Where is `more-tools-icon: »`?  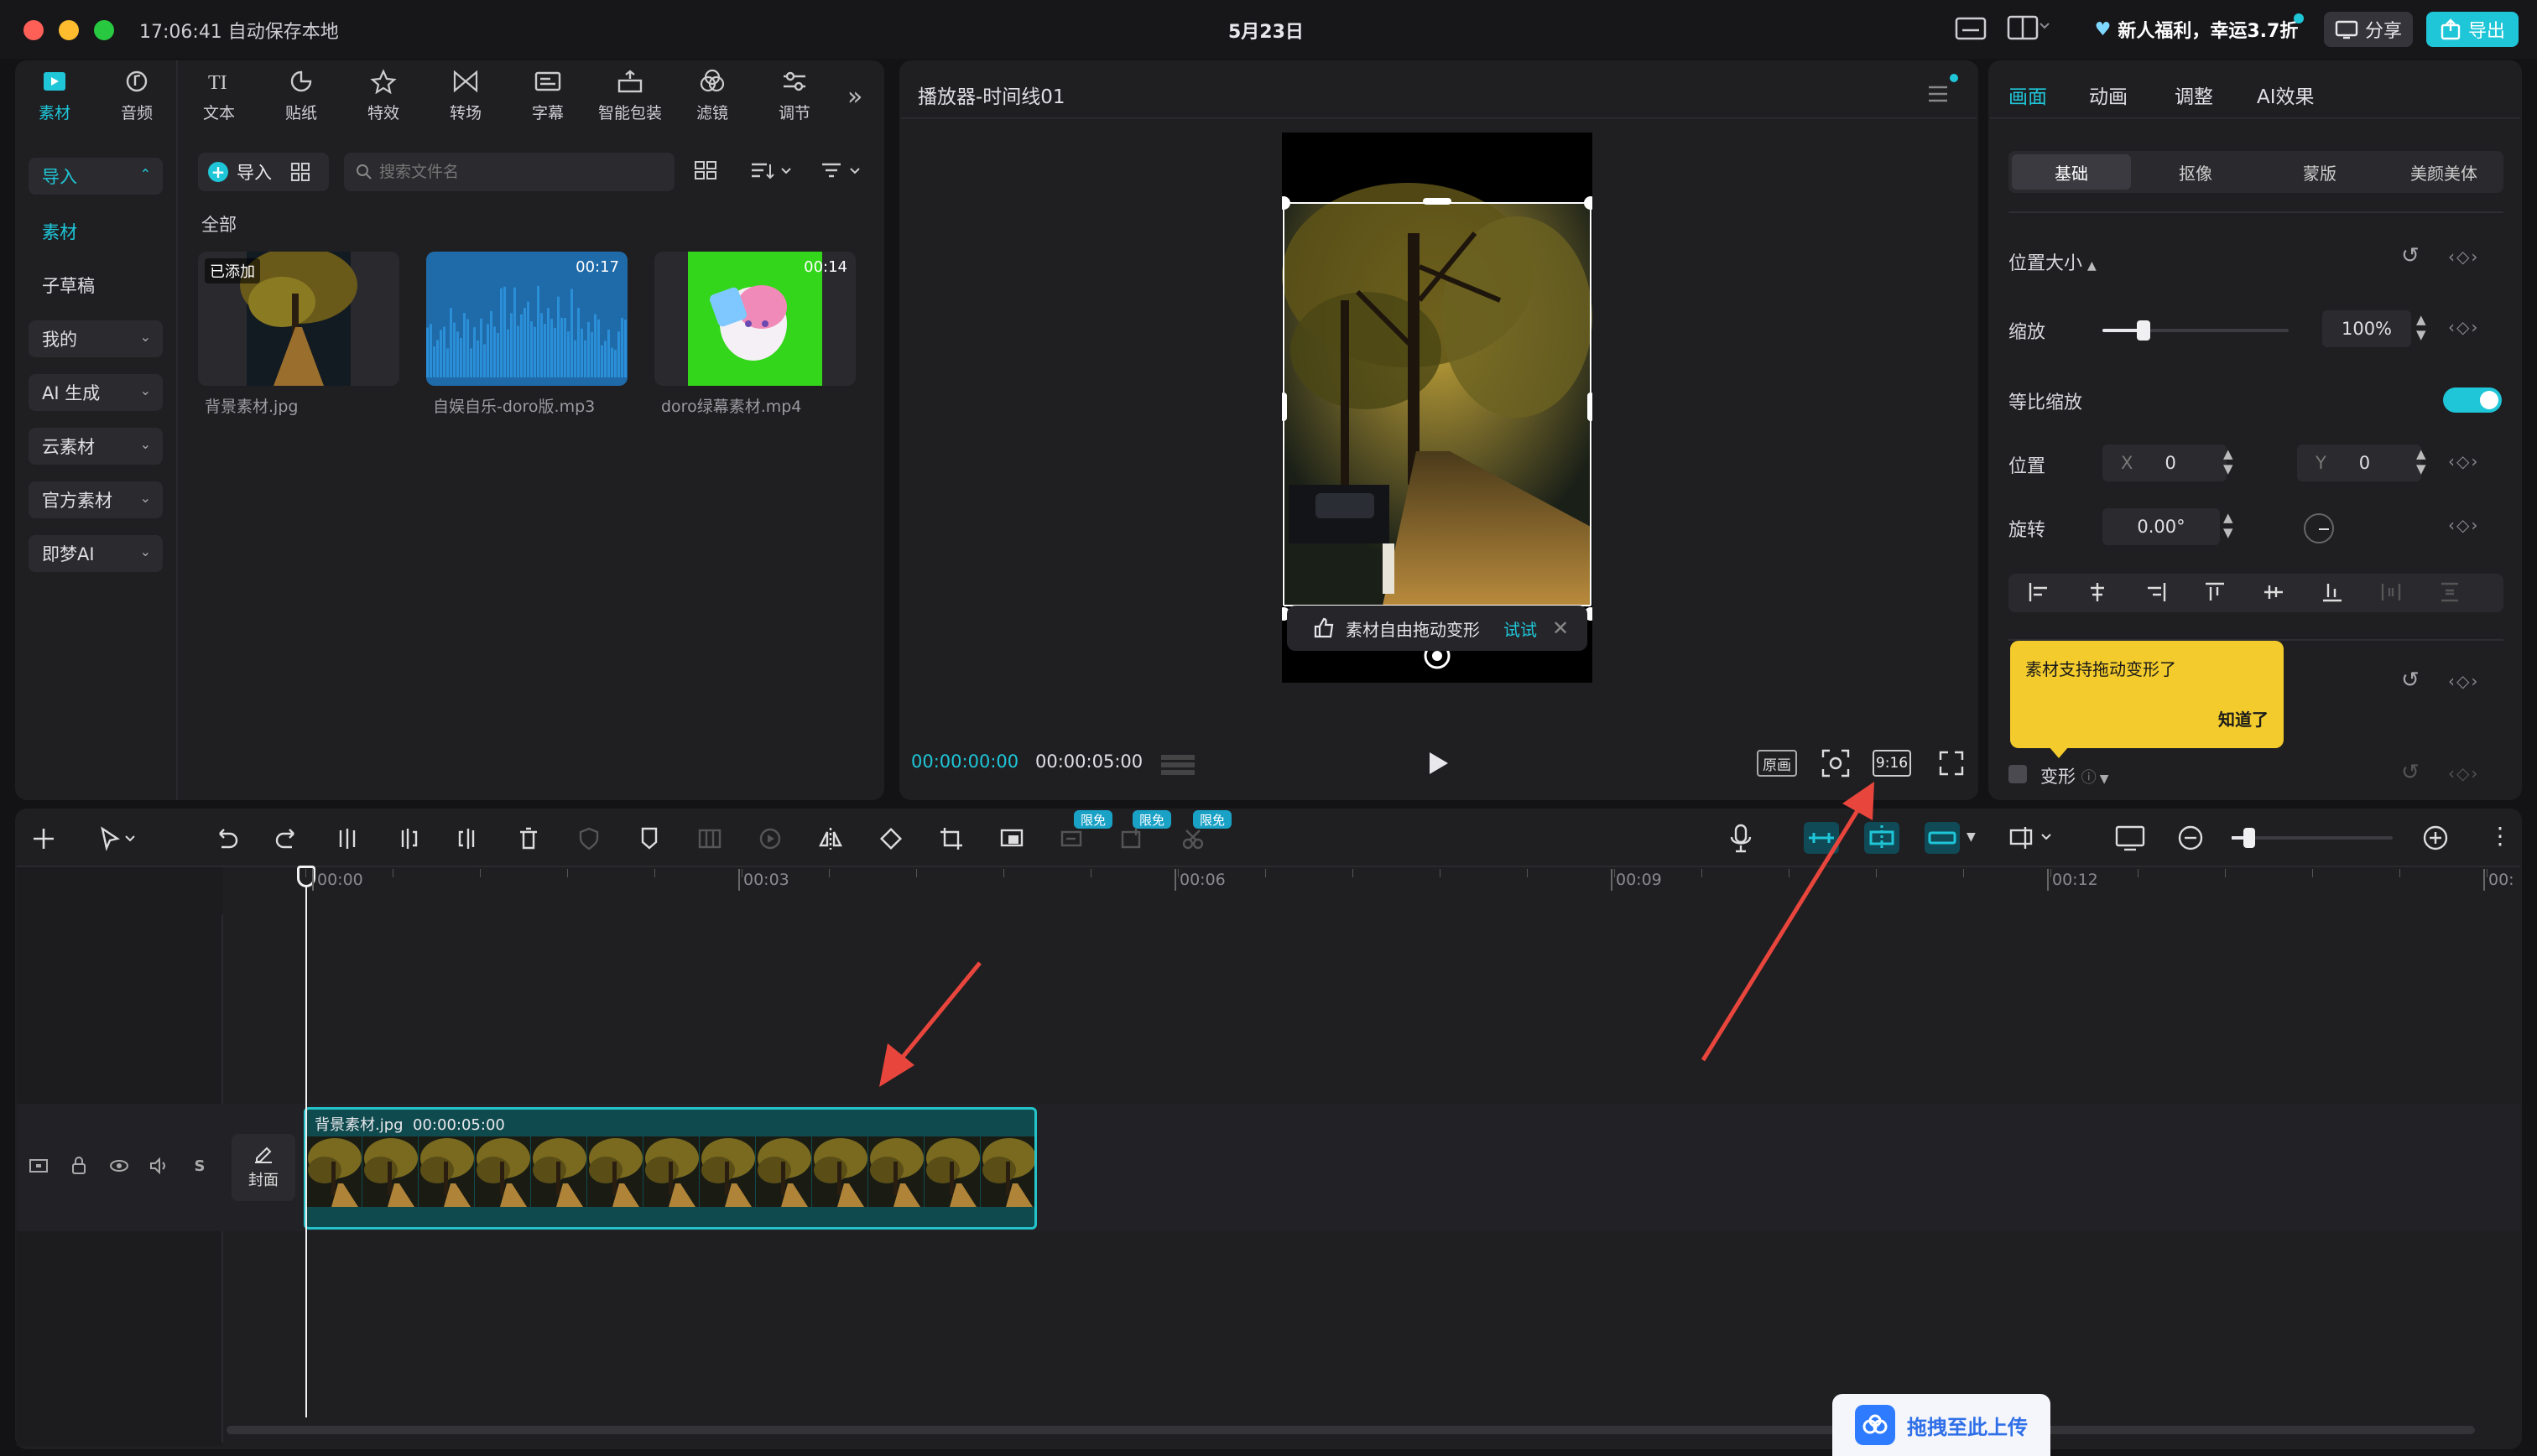
more-tools-icon: » is located at coordinates (854, 97).